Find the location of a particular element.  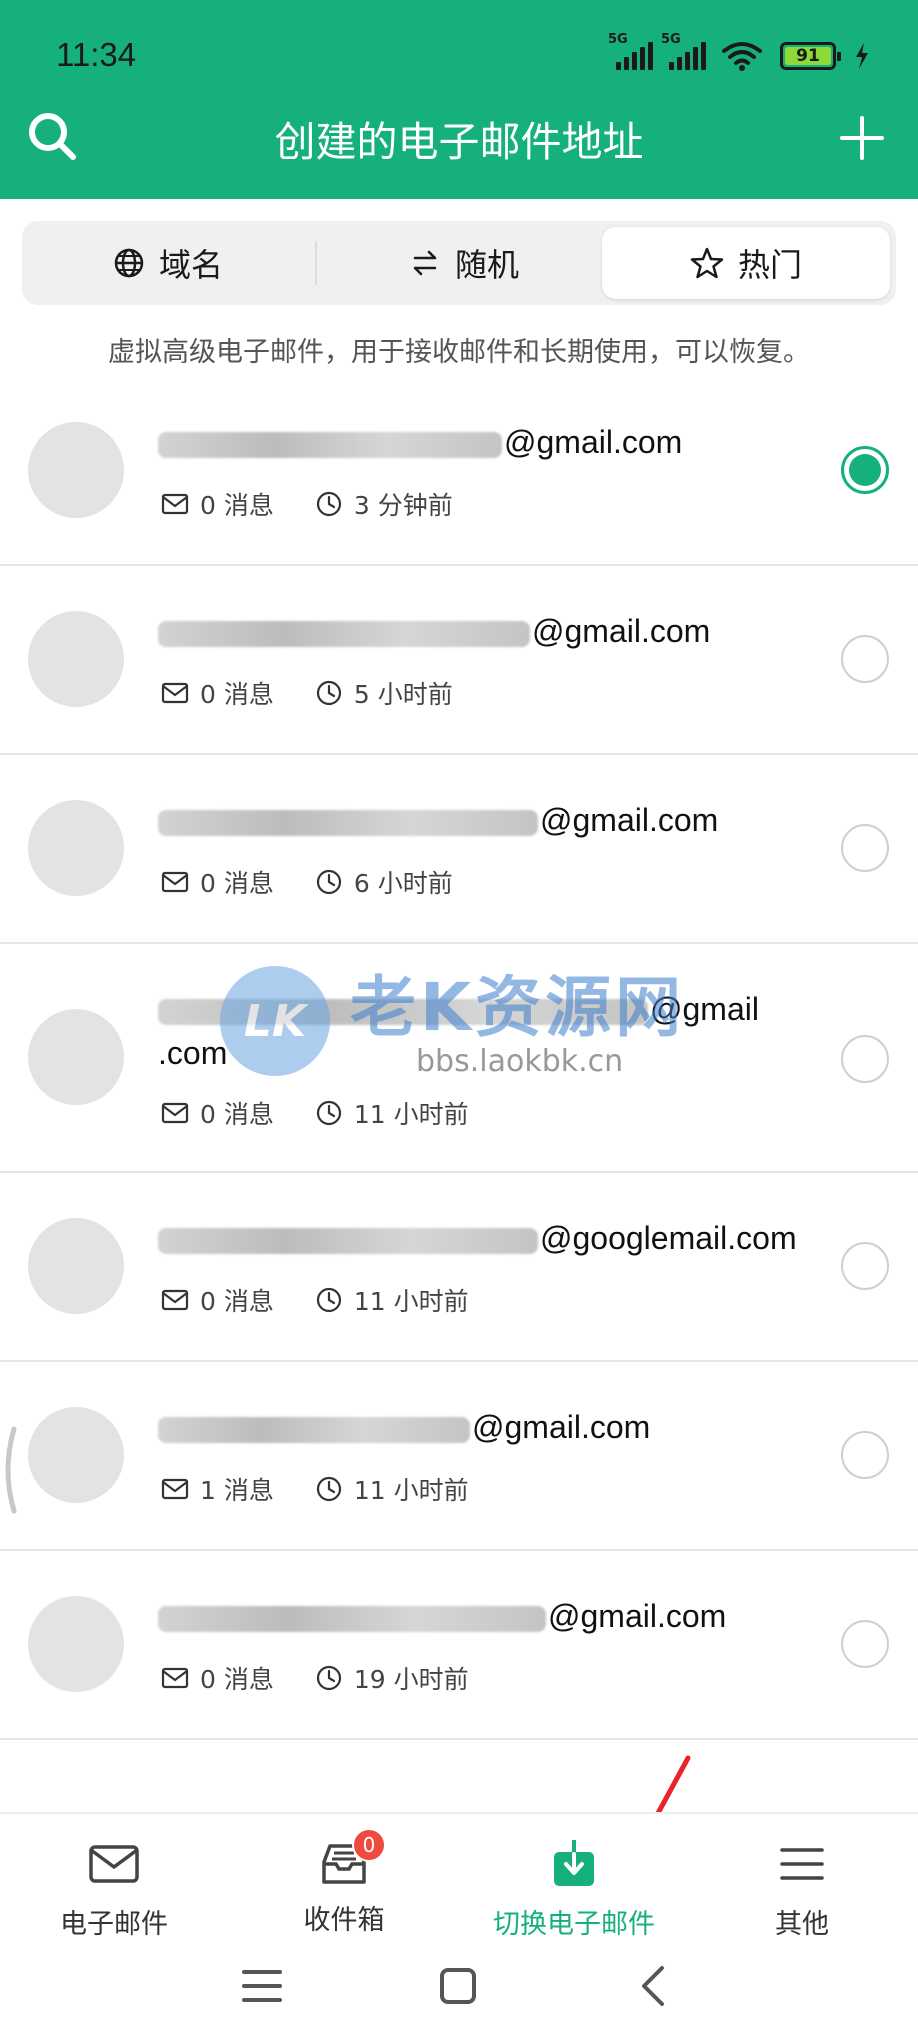

swap-icon is located at coordinates (425, 263).